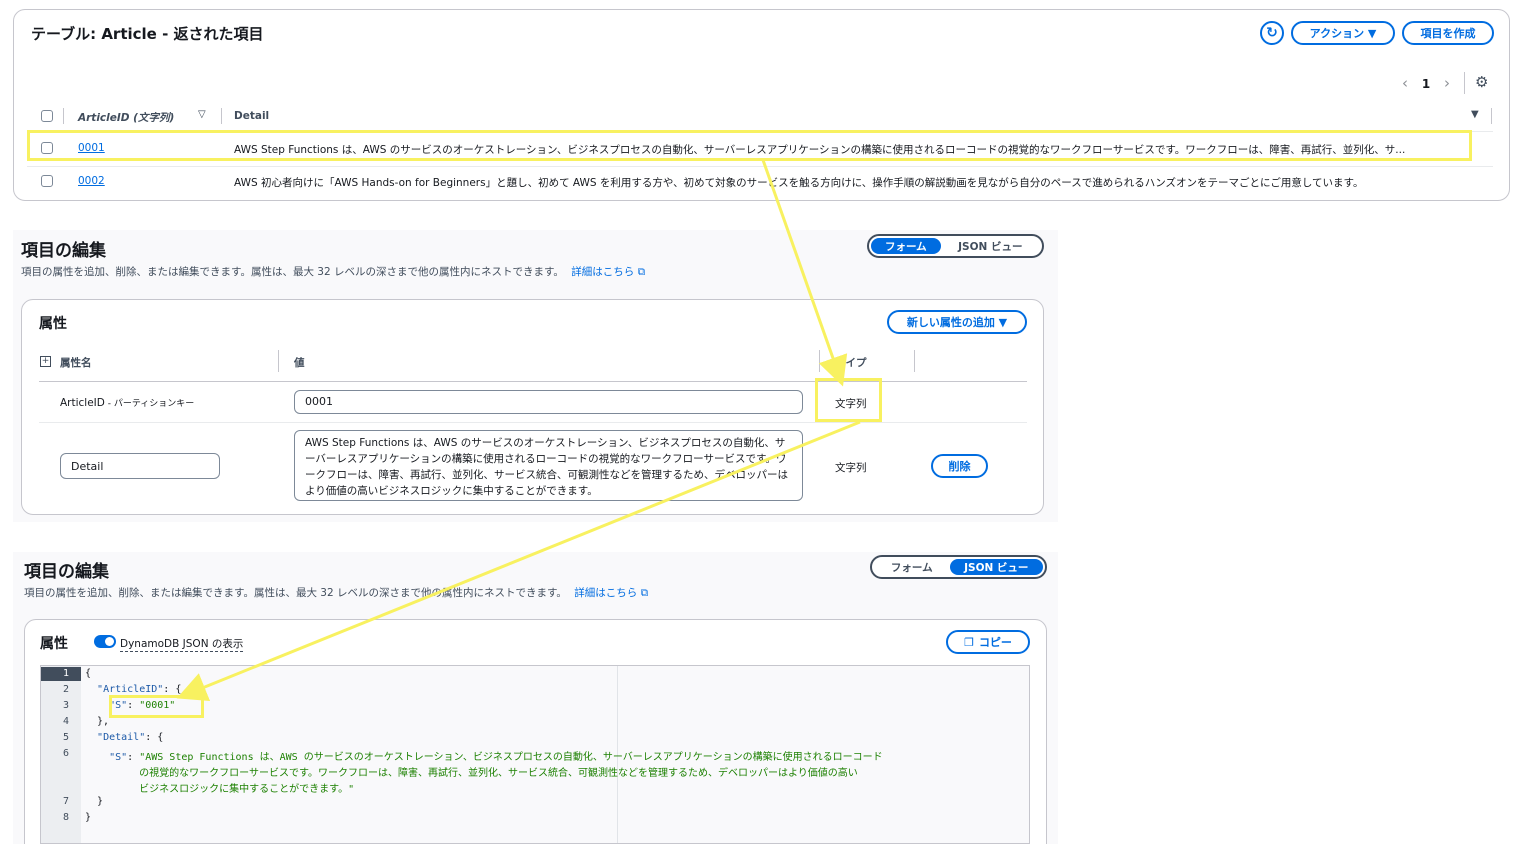 Image resolution: width=1516 pixels, height=844 pixels. What do you see at coordinates (220, 789) in the screenshot?
I see `code-line: ビジネスロジックに集中することができます。"` at bounding box center [220, 789].